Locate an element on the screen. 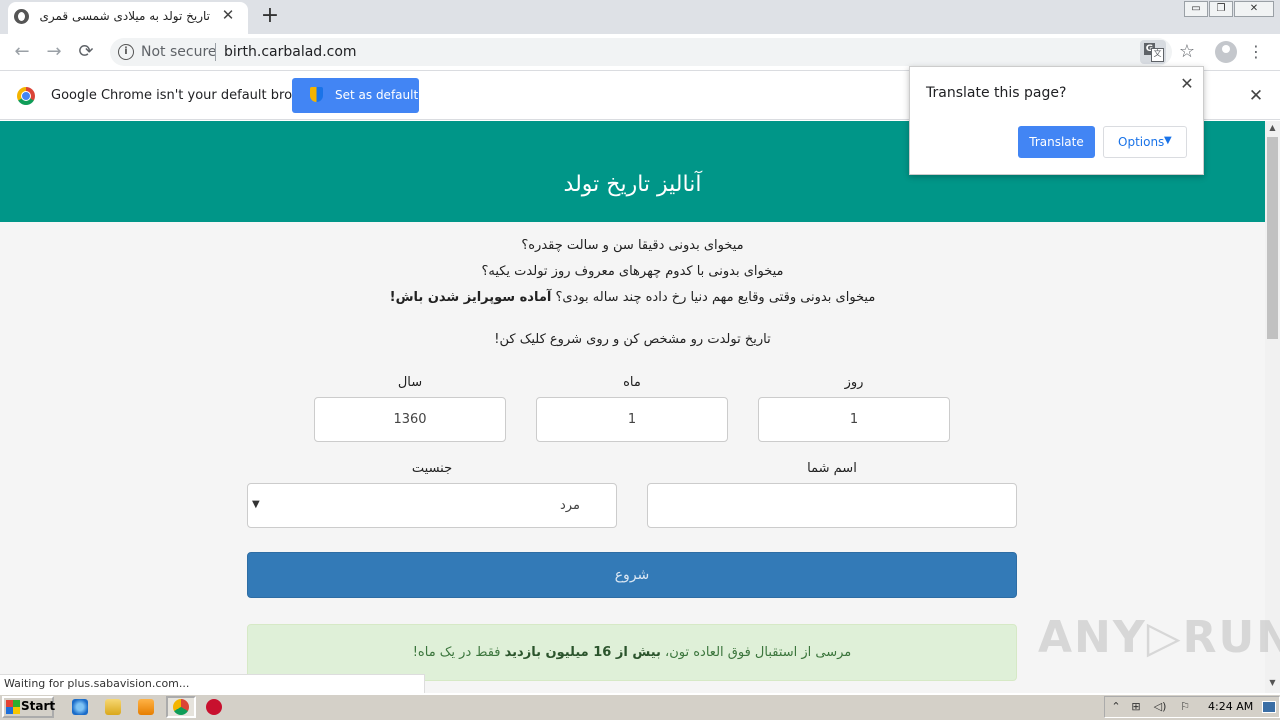  globe-icon is located at coordinates (21, 16).